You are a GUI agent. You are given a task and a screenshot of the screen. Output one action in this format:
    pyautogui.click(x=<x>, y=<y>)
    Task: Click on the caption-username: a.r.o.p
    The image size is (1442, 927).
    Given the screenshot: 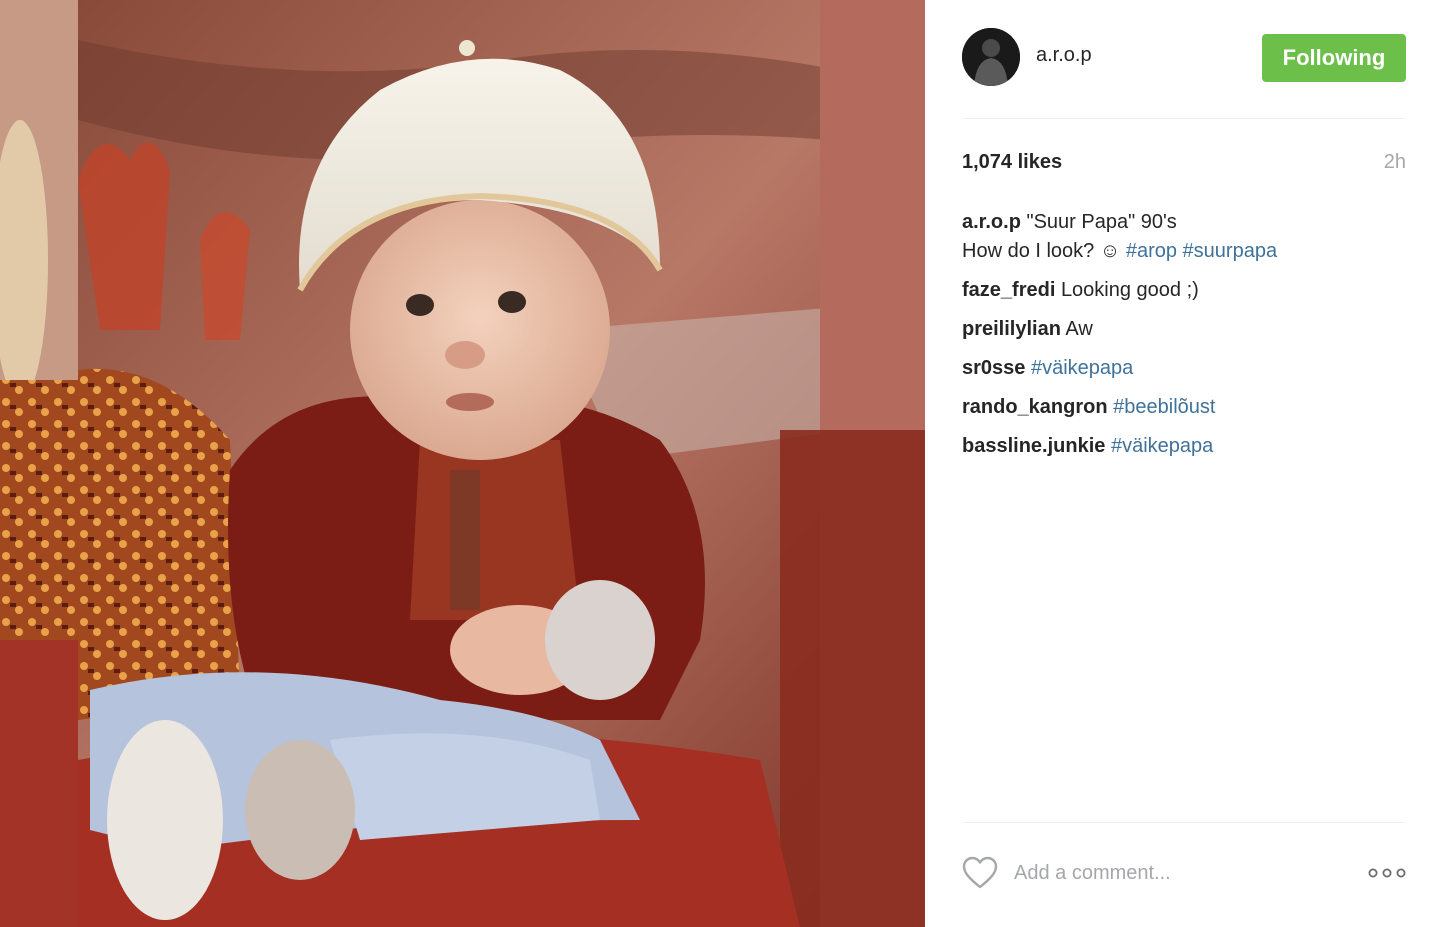 What is the action you would take?
    pyautogui.click(x=991, y=222)
    